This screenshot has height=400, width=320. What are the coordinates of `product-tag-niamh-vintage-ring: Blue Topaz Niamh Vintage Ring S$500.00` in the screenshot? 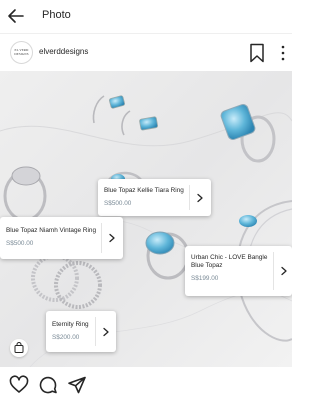 It's located at (61, 238).